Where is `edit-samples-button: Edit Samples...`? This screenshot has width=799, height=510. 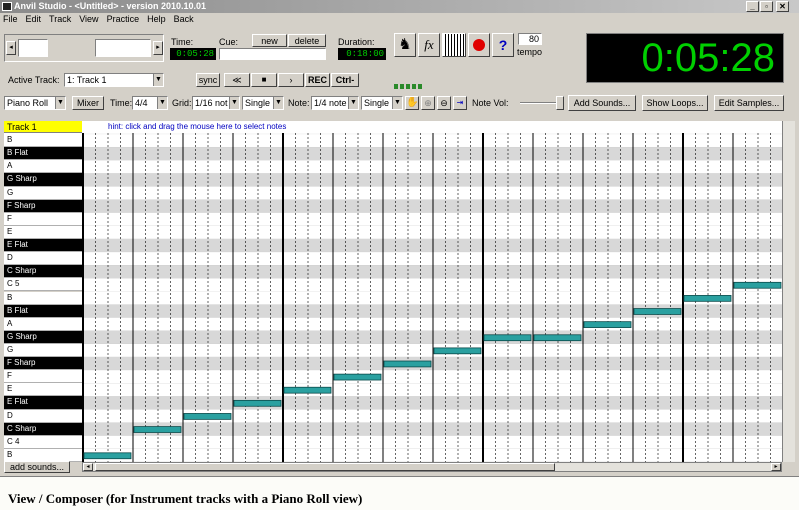 edit-samples-button: Edit Samples... is located at coordinates (749, 103).